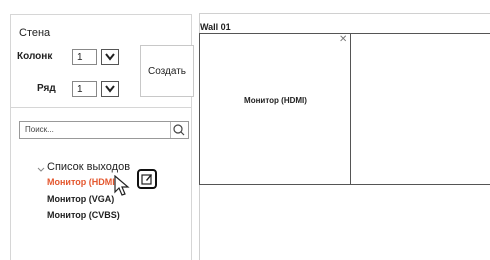 The height and width of the screenshot is (260, 490). I want to click on rows-dropdown-button, so click(110, 89).